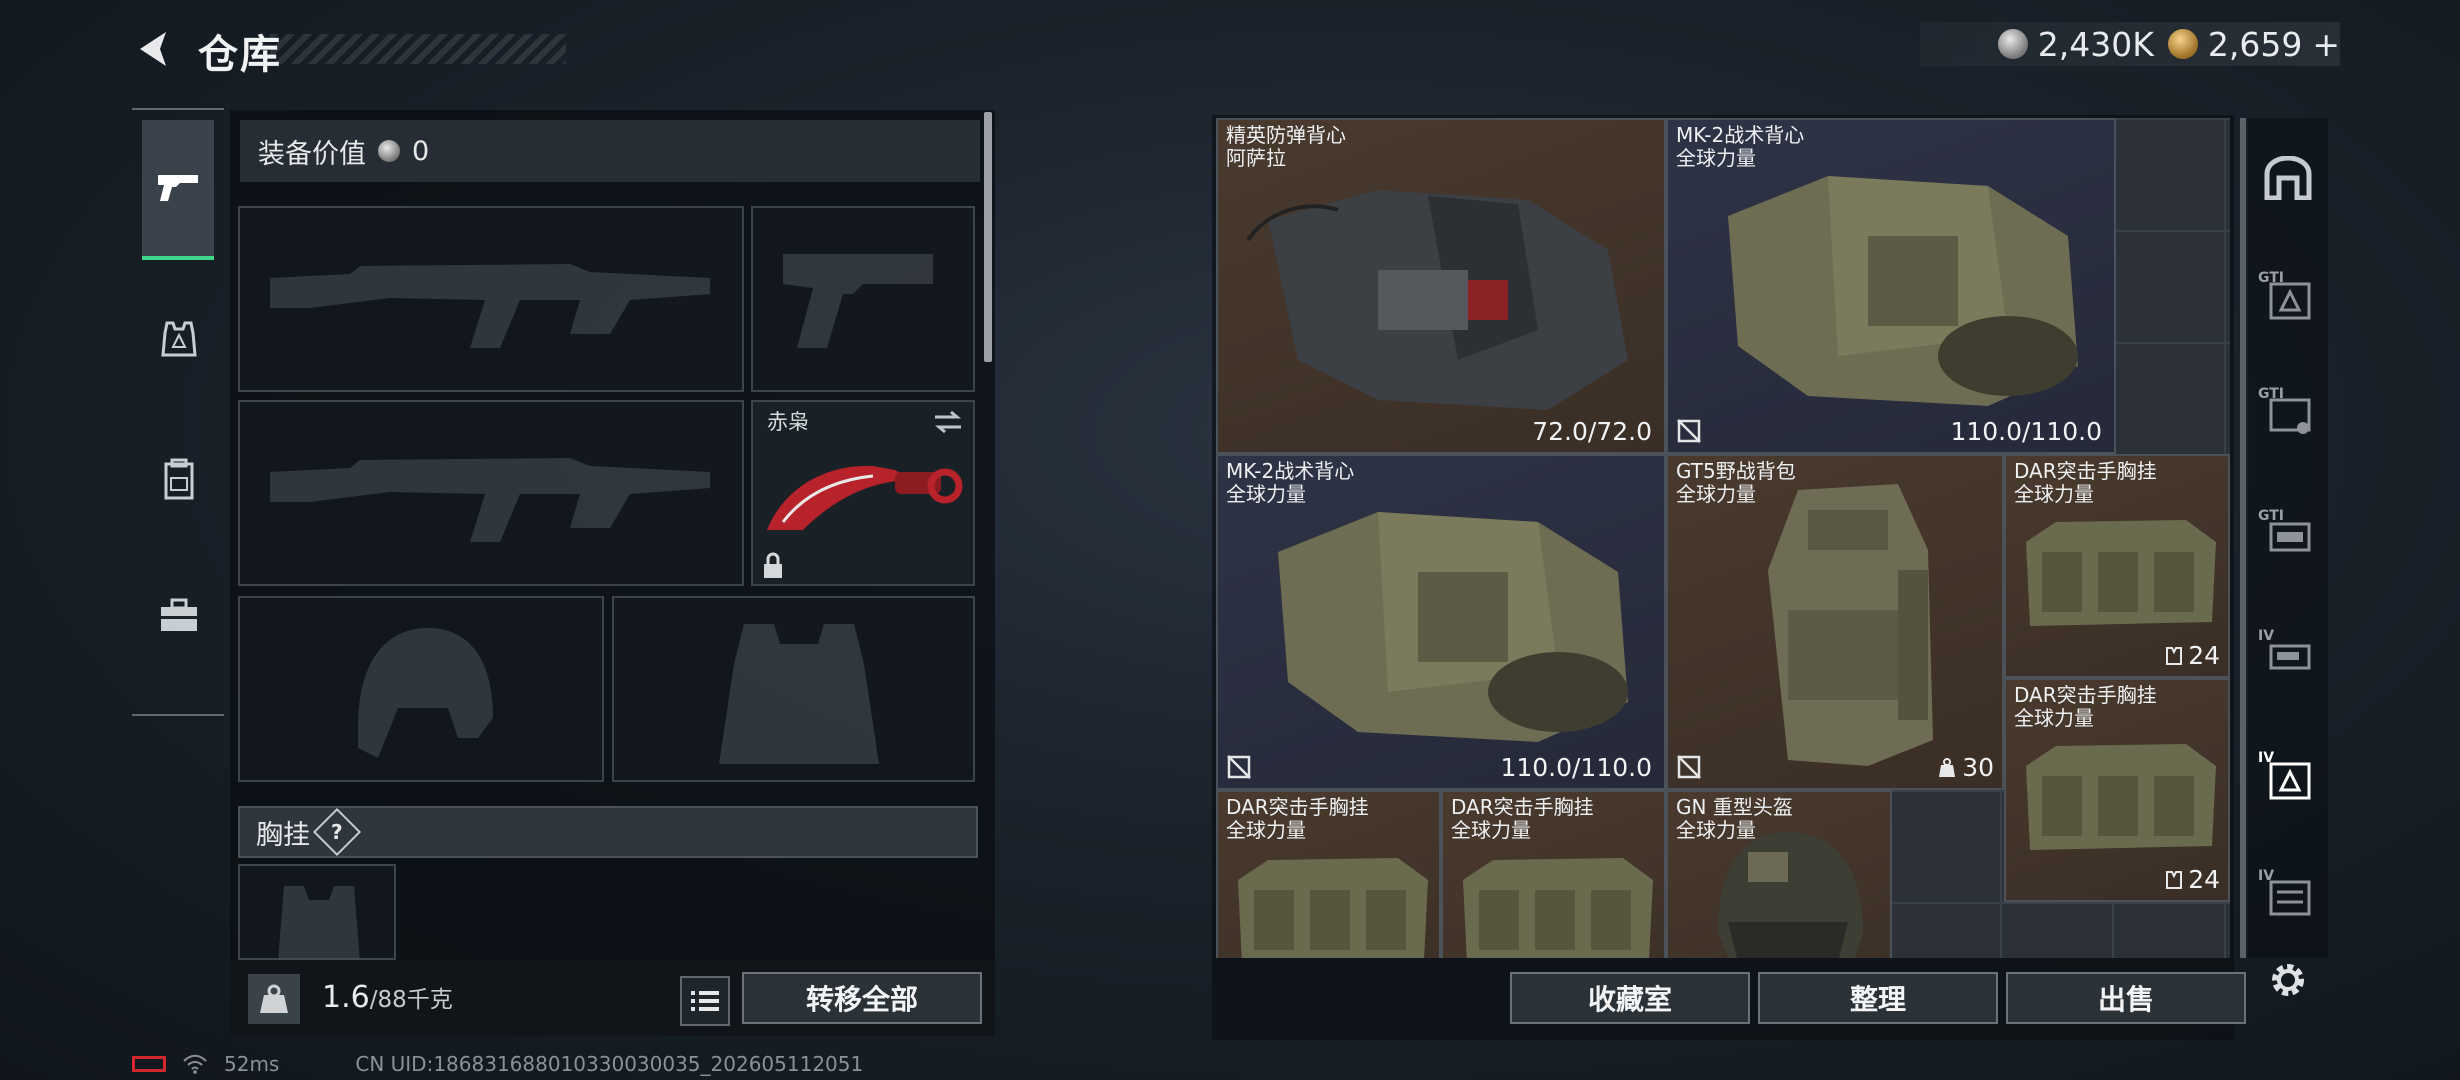 This screenshot has height=1080, width=2460. I want to click on tab-storage-6: IV, so click(2288, 896).